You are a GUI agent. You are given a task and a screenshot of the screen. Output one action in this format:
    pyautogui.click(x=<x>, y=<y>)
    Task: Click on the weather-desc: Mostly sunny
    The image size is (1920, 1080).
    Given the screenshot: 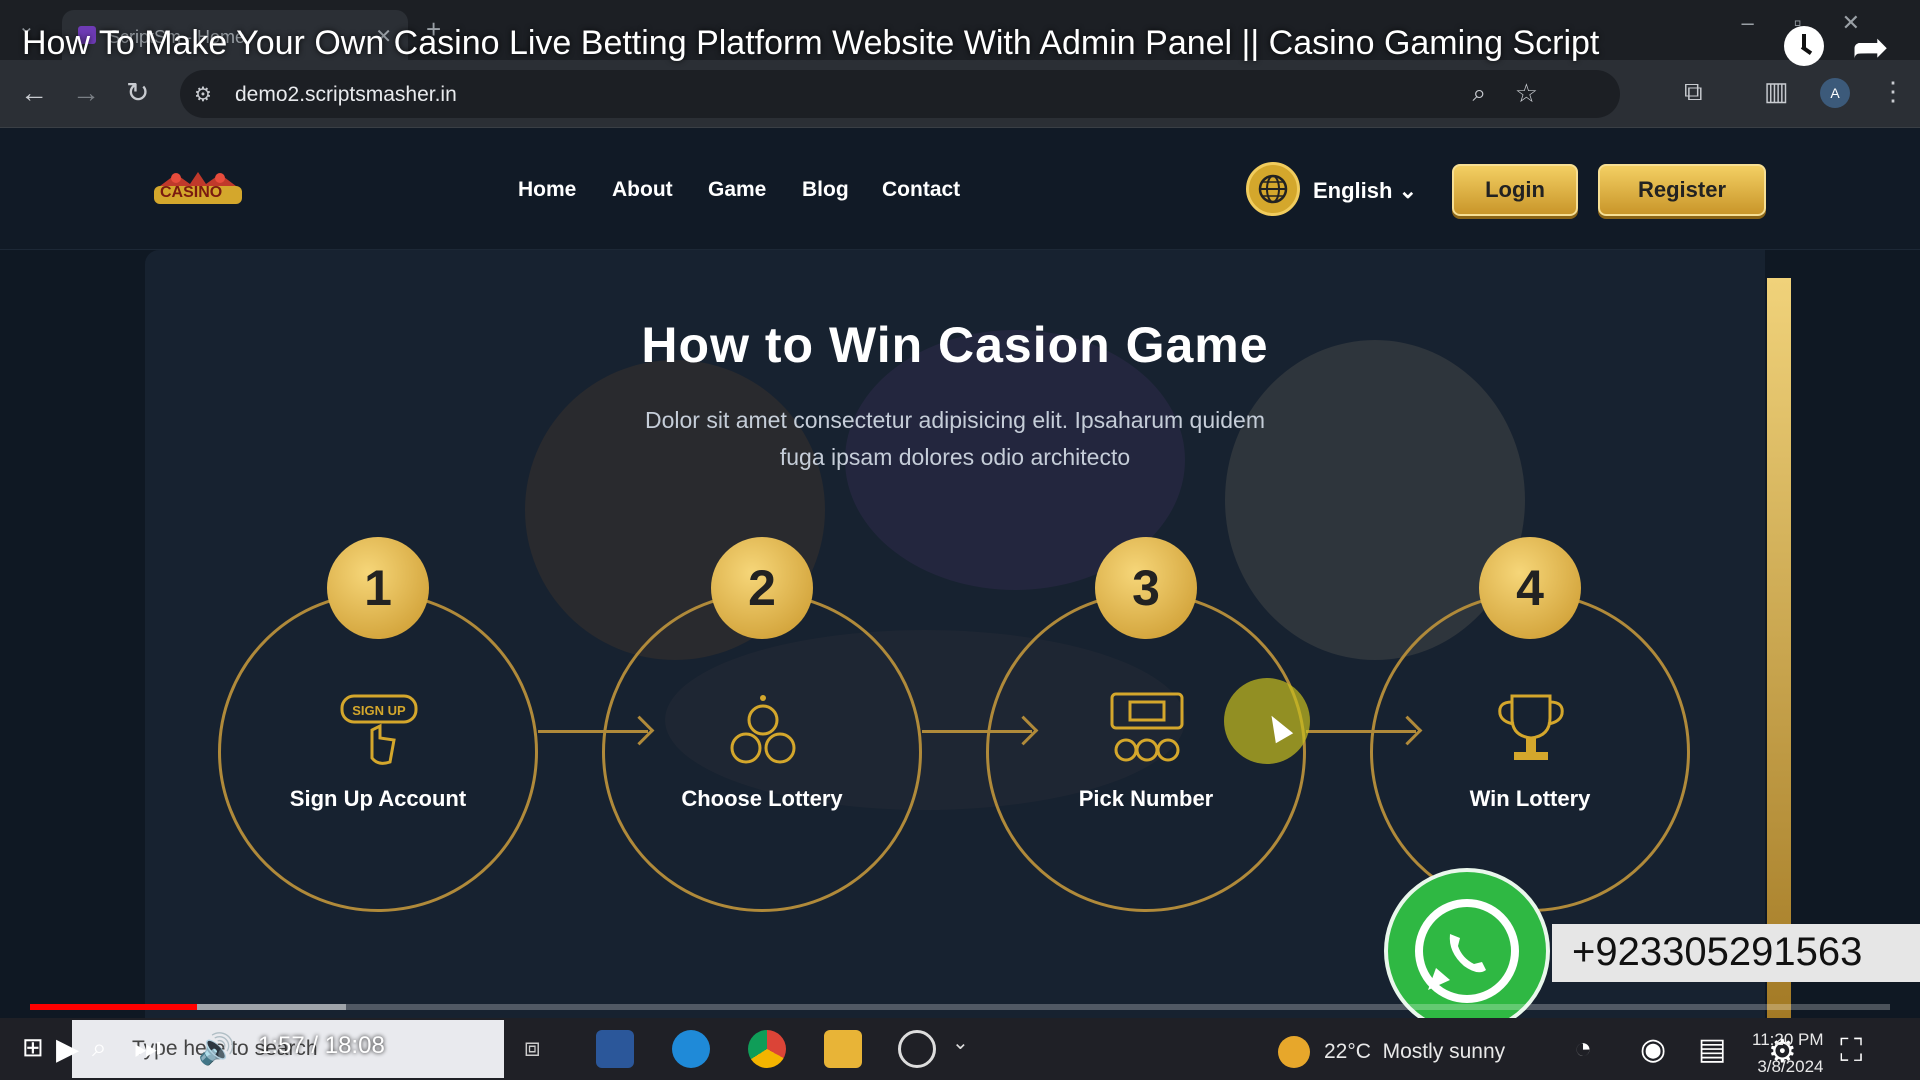 What is the action you would take?
    pyautogui.click(x=1444, y=1051)
    